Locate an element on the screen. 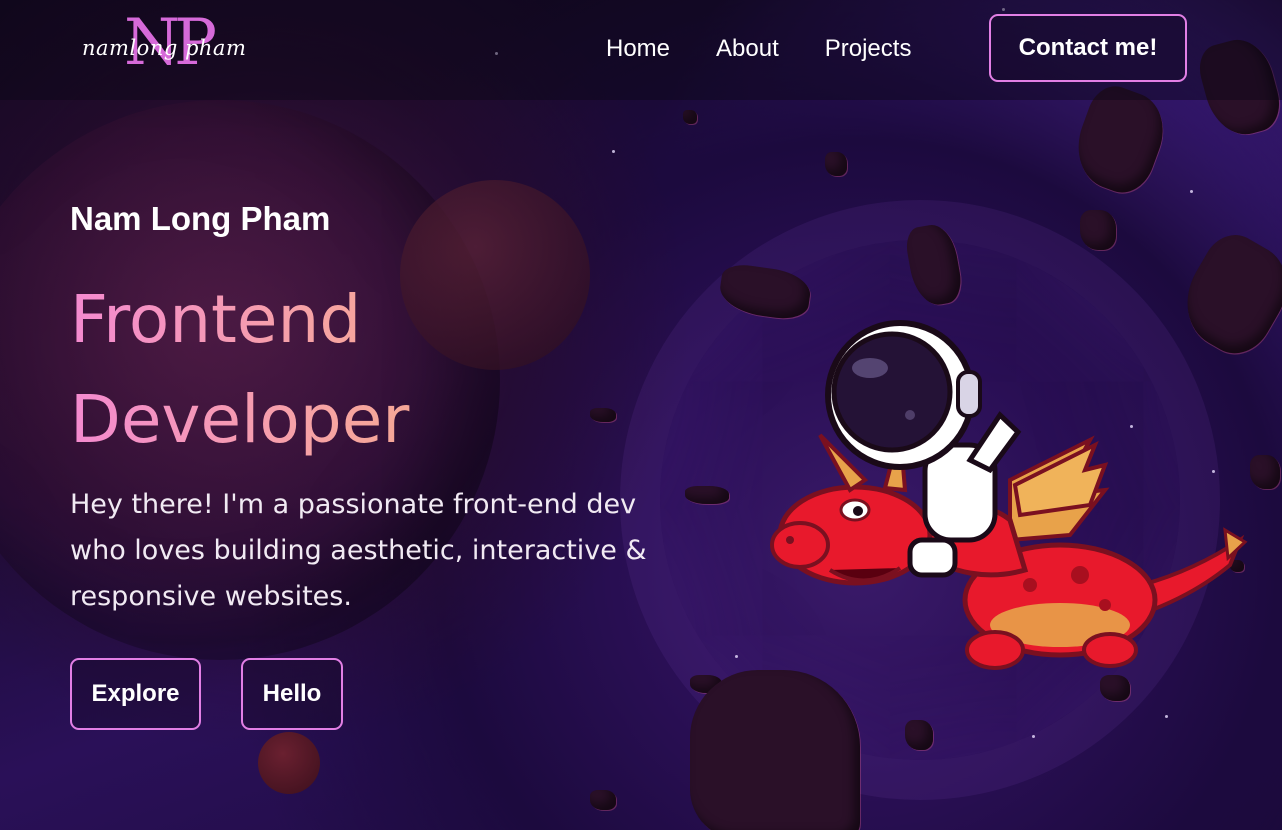  hello-button: Hello is located at coordinates (292, 694).